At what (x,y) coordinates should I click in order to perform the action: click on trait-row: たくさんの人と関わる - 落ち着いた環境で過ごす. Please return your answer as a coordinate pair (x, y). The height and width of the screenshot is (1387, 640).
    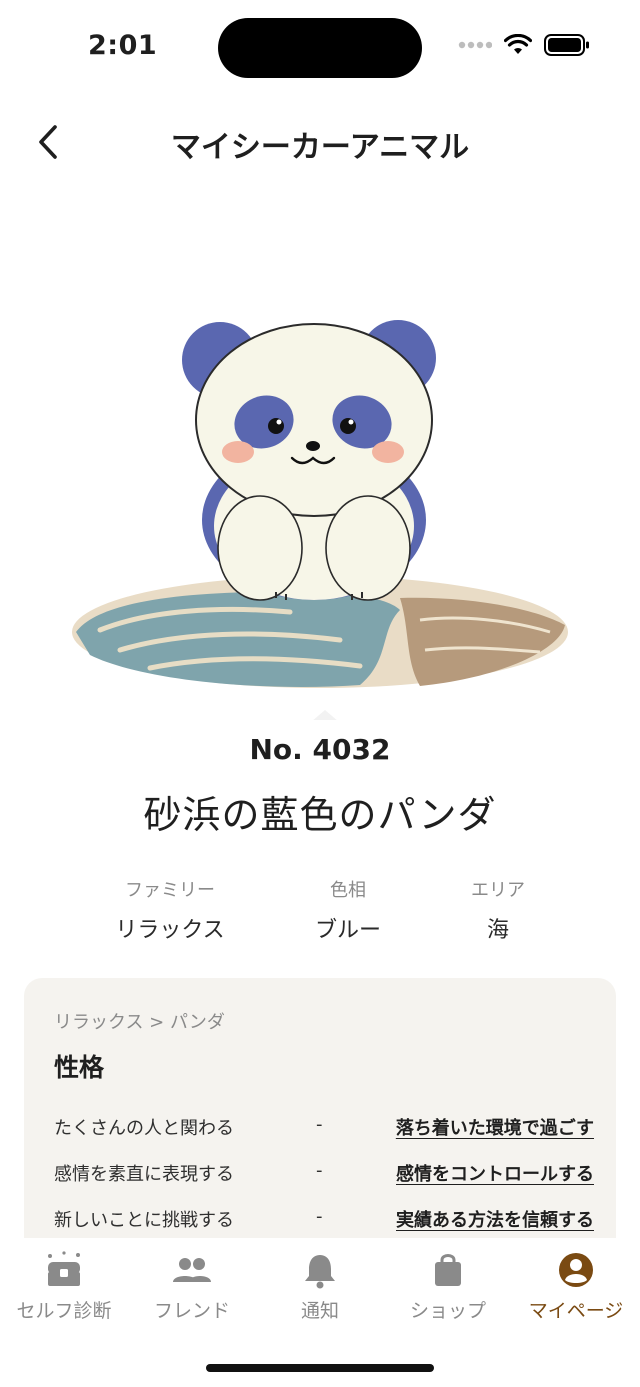
    Looking at the image, I should click on (324, 1129).